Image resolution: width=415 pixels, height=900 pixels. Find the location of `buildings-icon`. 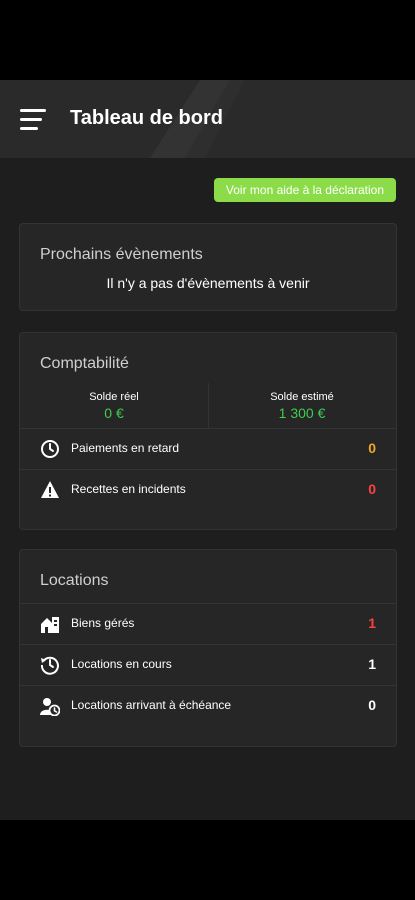

buildings-icon is located at coordinates (50, 625).